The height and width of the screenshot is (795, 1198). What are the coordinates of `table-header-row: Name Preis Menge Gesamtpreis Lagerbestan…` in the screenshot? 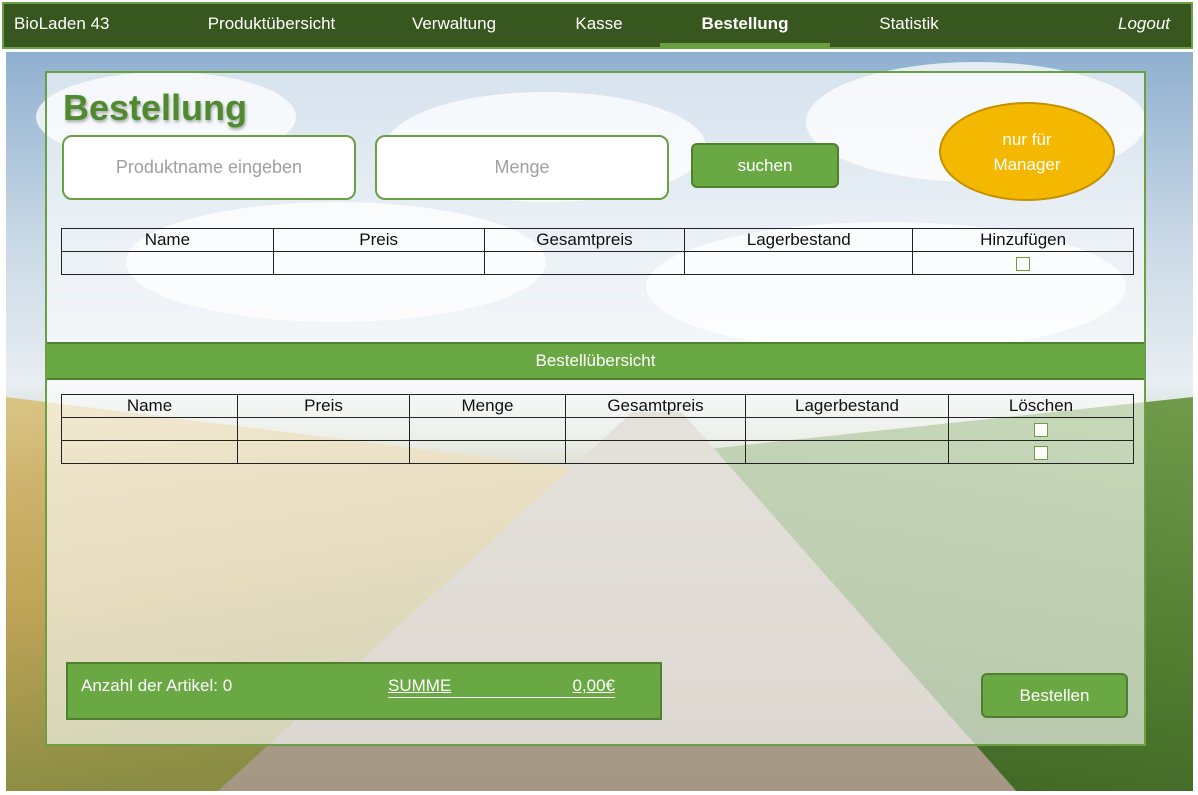 It's located at (597, 406).